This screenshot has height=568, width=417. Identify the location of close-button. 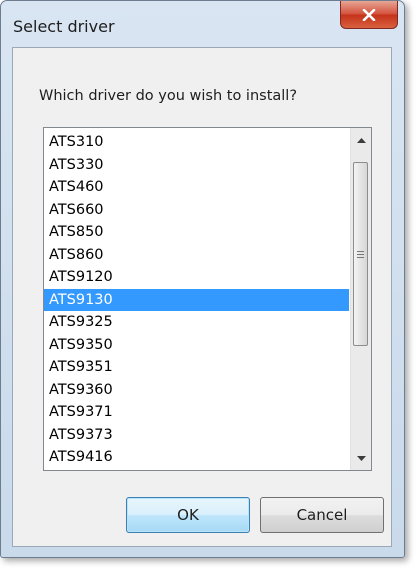
(369, 15).